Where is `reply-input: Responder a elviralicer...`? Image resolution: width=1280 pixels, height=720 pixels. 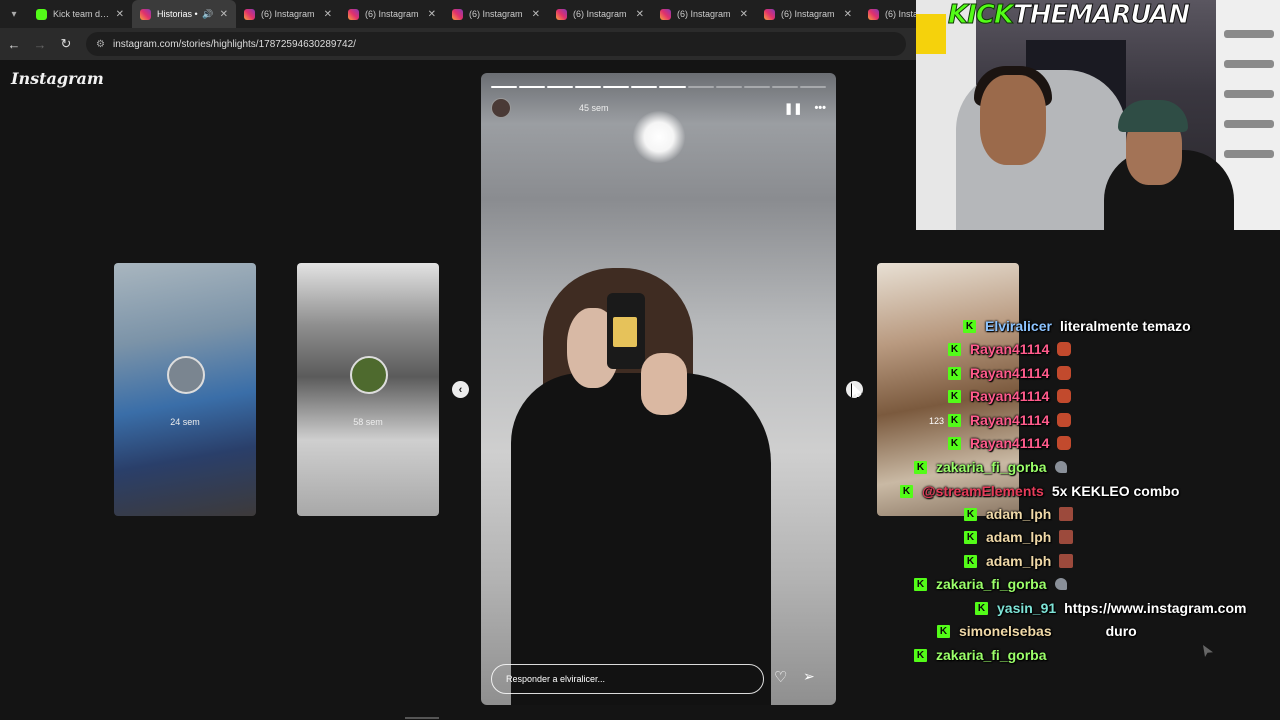 reply-input: Responder a elviralicer... is located at coordinates (627, 679).